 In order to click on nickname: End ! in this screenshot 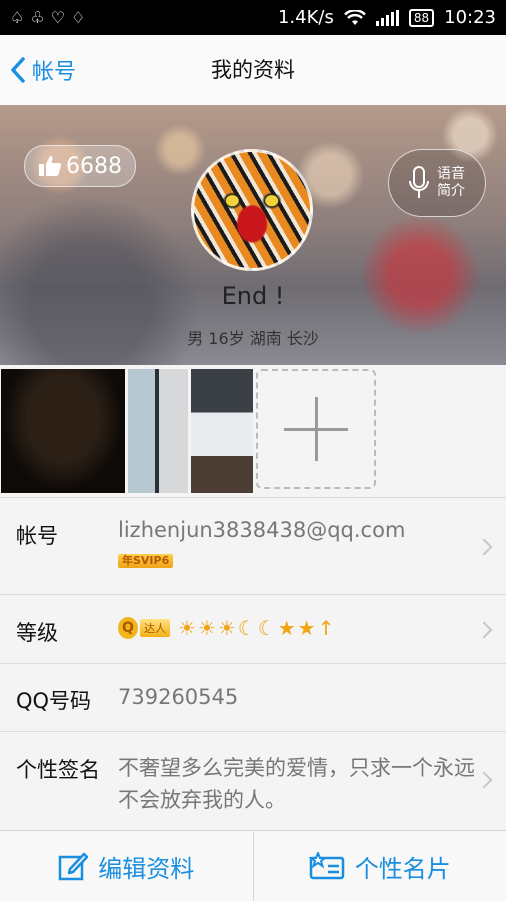, I will do `click(253, 296)`.